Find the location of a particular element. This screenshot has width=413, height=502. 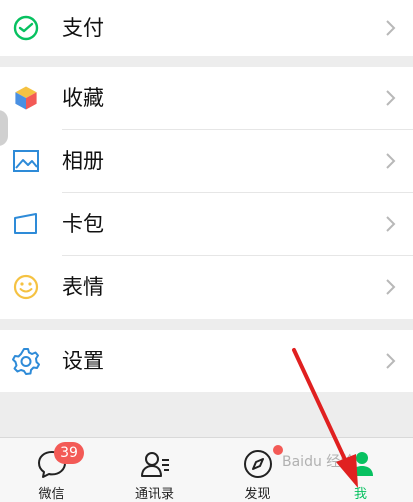

favorites-cube-icon is located at coordinates (26, 98).